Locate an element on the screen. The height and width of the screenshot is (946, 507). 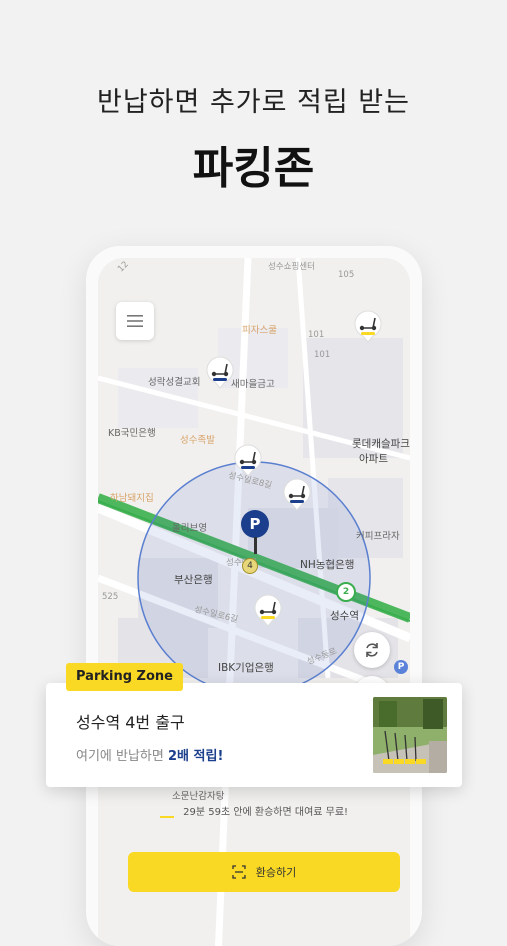
scan-icon is located at coordinates (239, 872).